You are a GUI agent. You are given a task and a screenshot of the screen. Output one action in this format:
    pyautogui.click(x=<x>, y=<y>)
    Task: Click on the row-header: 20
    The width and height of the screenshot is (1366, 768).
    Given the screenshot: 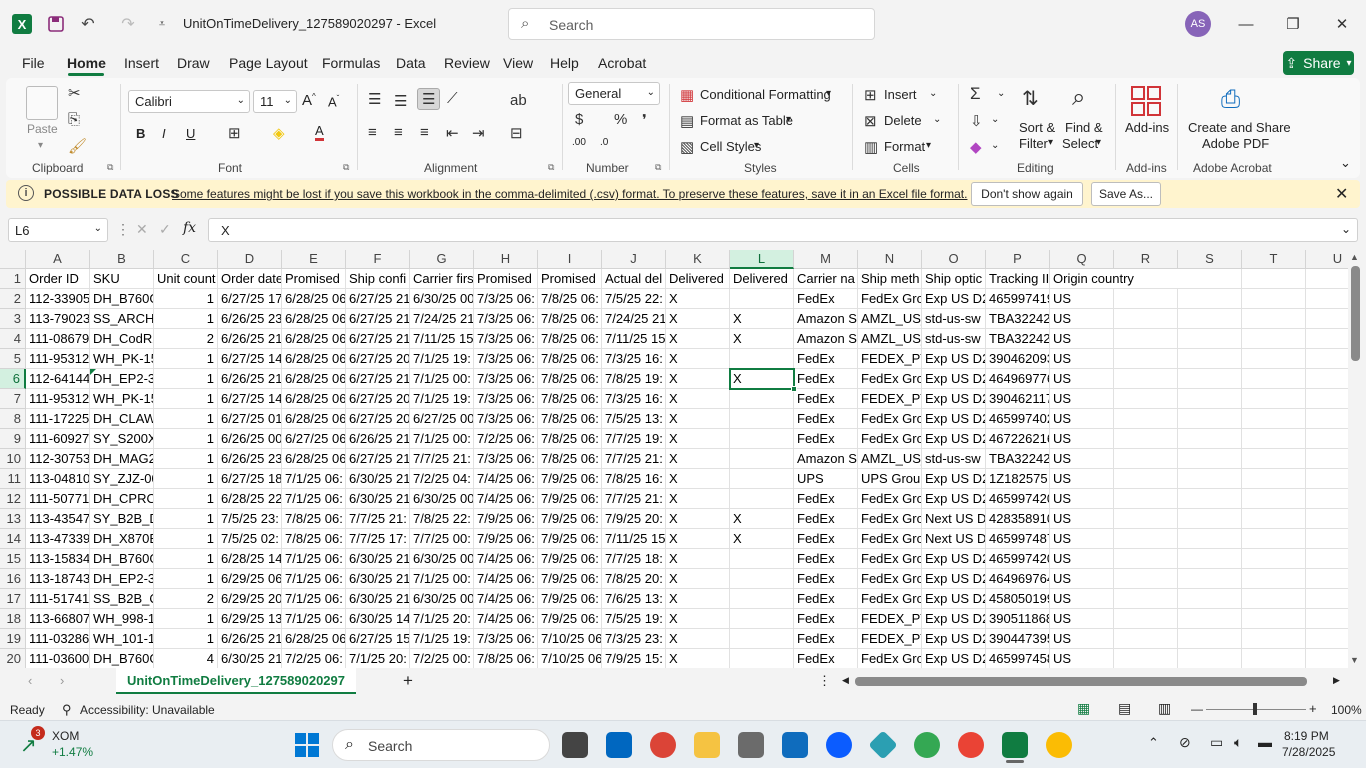 What is the action you would take?
    pyautogui.click(x=13, y=658)
    